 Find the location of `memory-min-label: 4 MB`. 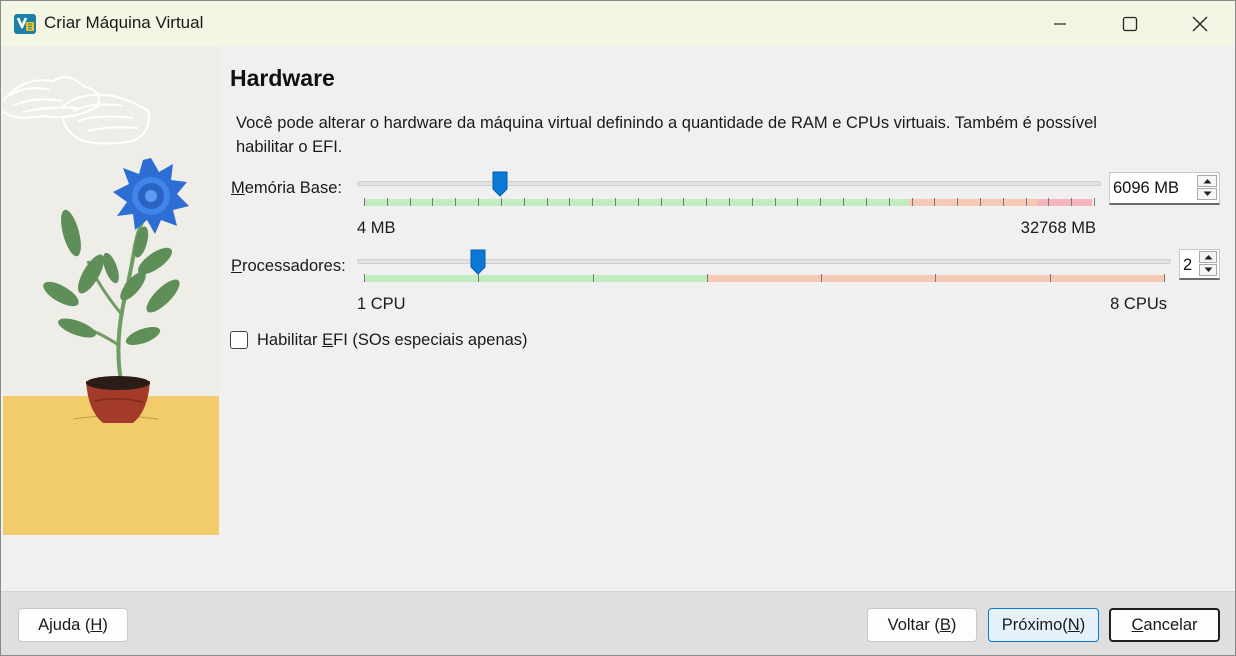

memory-min-label: 4 MB is located at coordinates (376, 228).